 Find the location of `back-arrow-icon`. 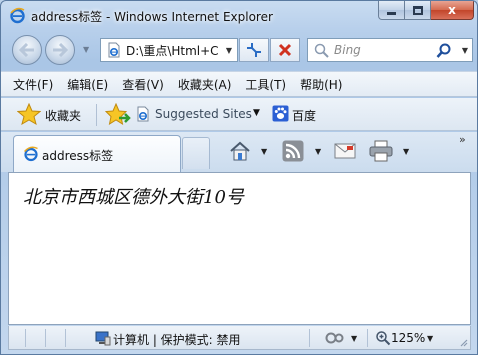

back-arrow-icon is located at coordinates (26, 50).